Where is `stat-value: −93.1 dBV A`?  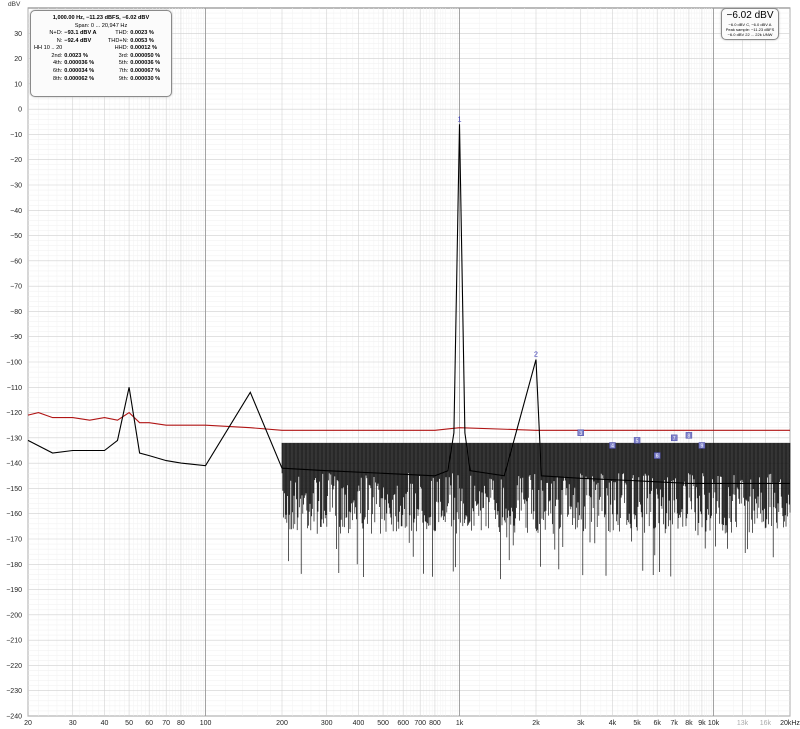
stat-value: −93.1 dBV A is located at coordinates (80, 33).